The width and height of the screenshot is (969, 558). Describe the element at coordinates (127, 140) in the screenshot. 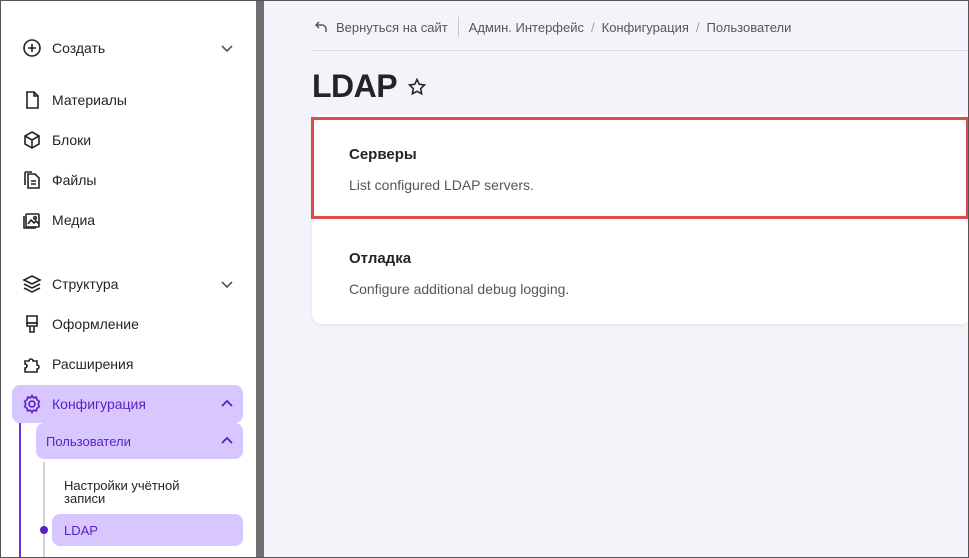

I see `sidebar-item-blocks: Блоки` at that location.